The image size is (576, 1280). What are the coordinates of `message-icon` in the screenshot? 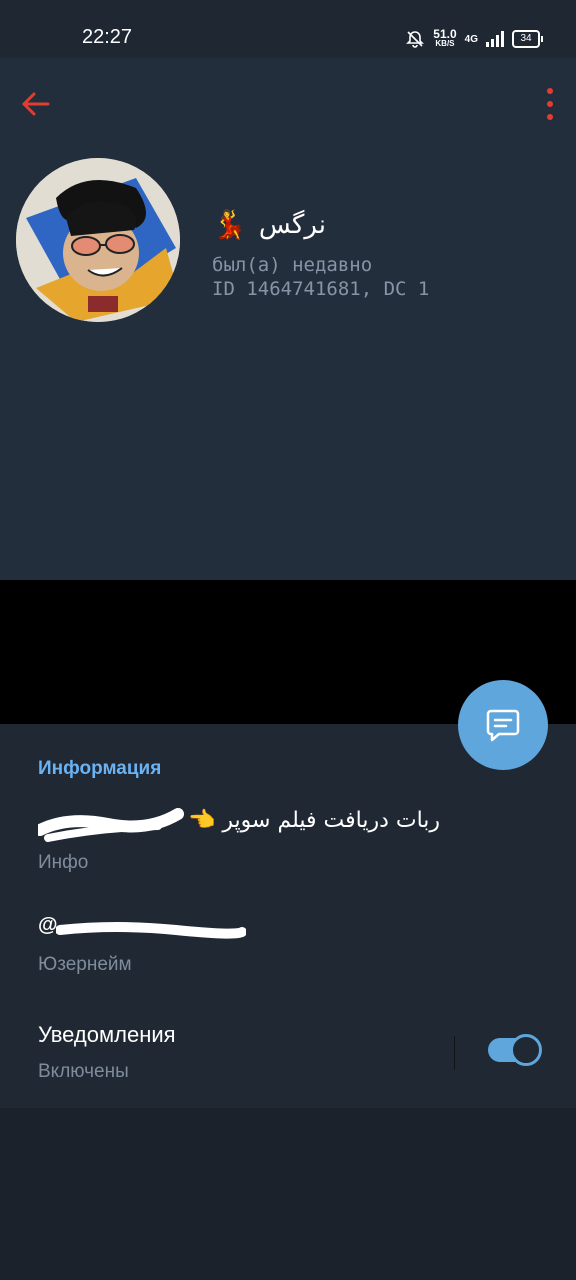 It's located at (503, 725).